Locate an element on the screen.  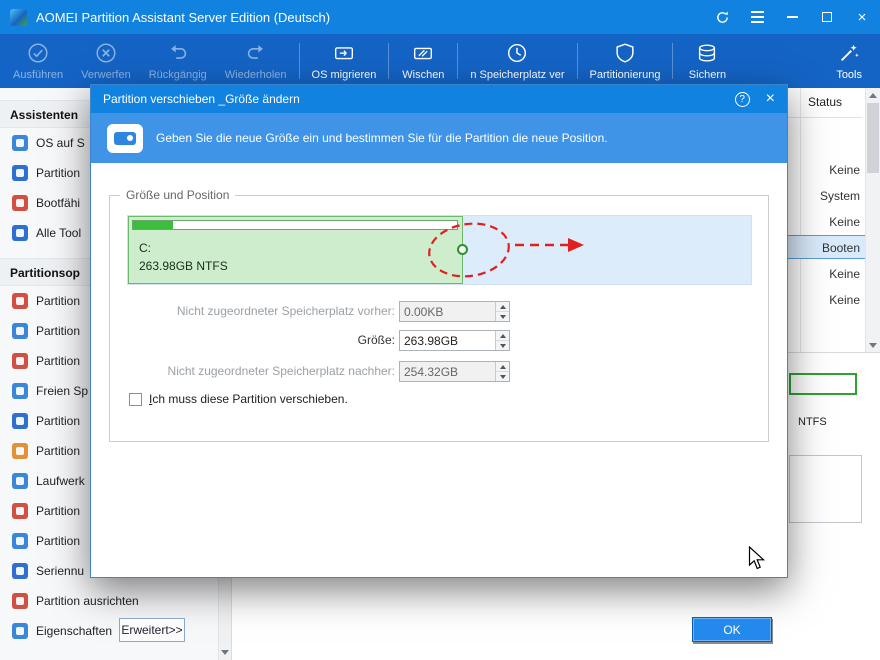
clock-icon is located at coordinates (20, 391).